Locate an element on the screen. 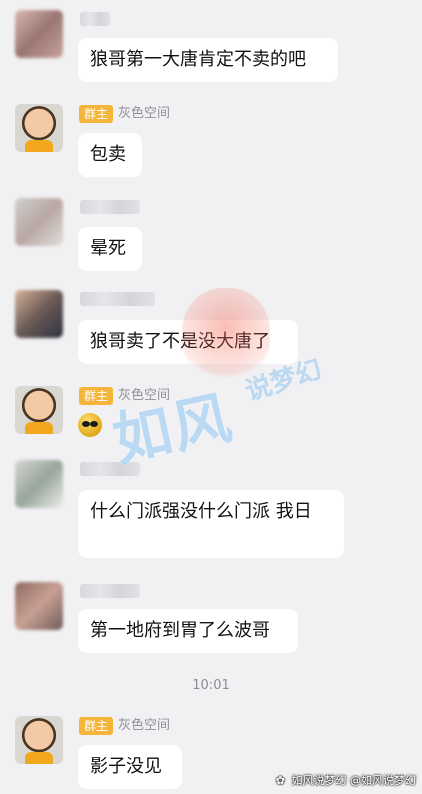 Image resolution: width=422 pixels, height=794 pixels. message-bubble: 狼哥第一大唐肯定不卖的吧 is located at coordinates (208, 60).